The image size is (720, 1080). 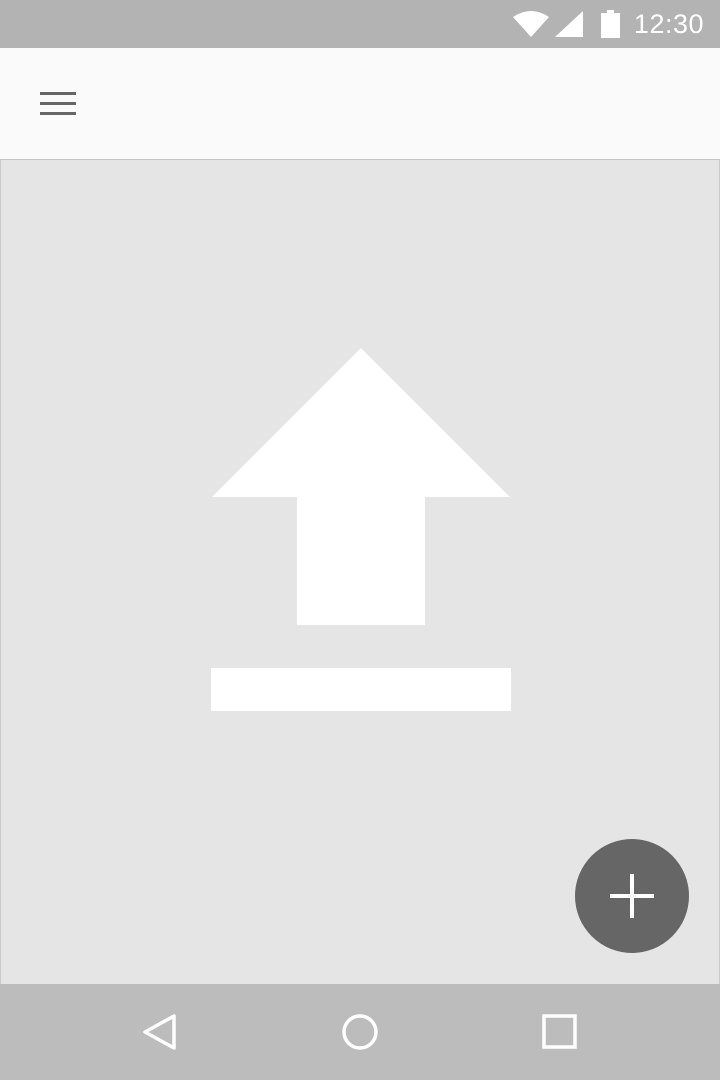 I want to click on status-icons: 12:30, so click(x=616, y=24).